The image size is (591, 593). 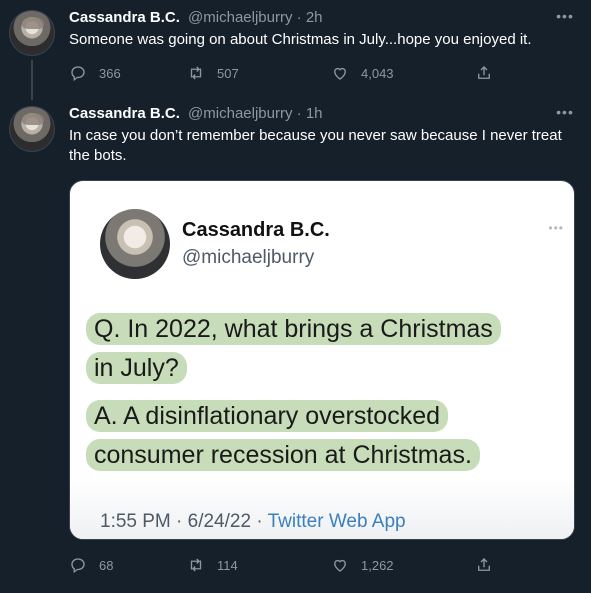 I want to click on thread-connector, so click(x=32, y=80).